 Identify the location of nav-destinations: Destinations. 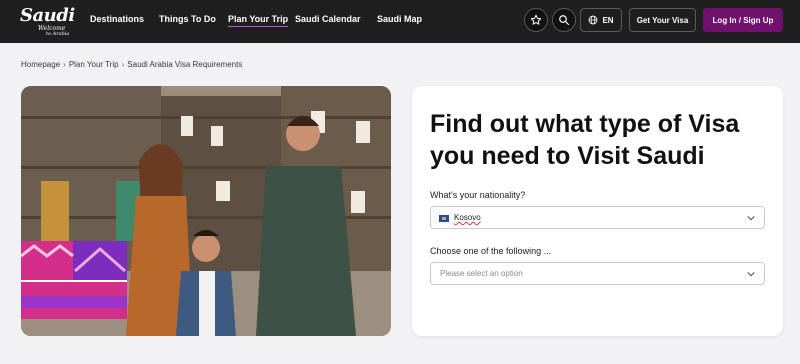
(117, 19).